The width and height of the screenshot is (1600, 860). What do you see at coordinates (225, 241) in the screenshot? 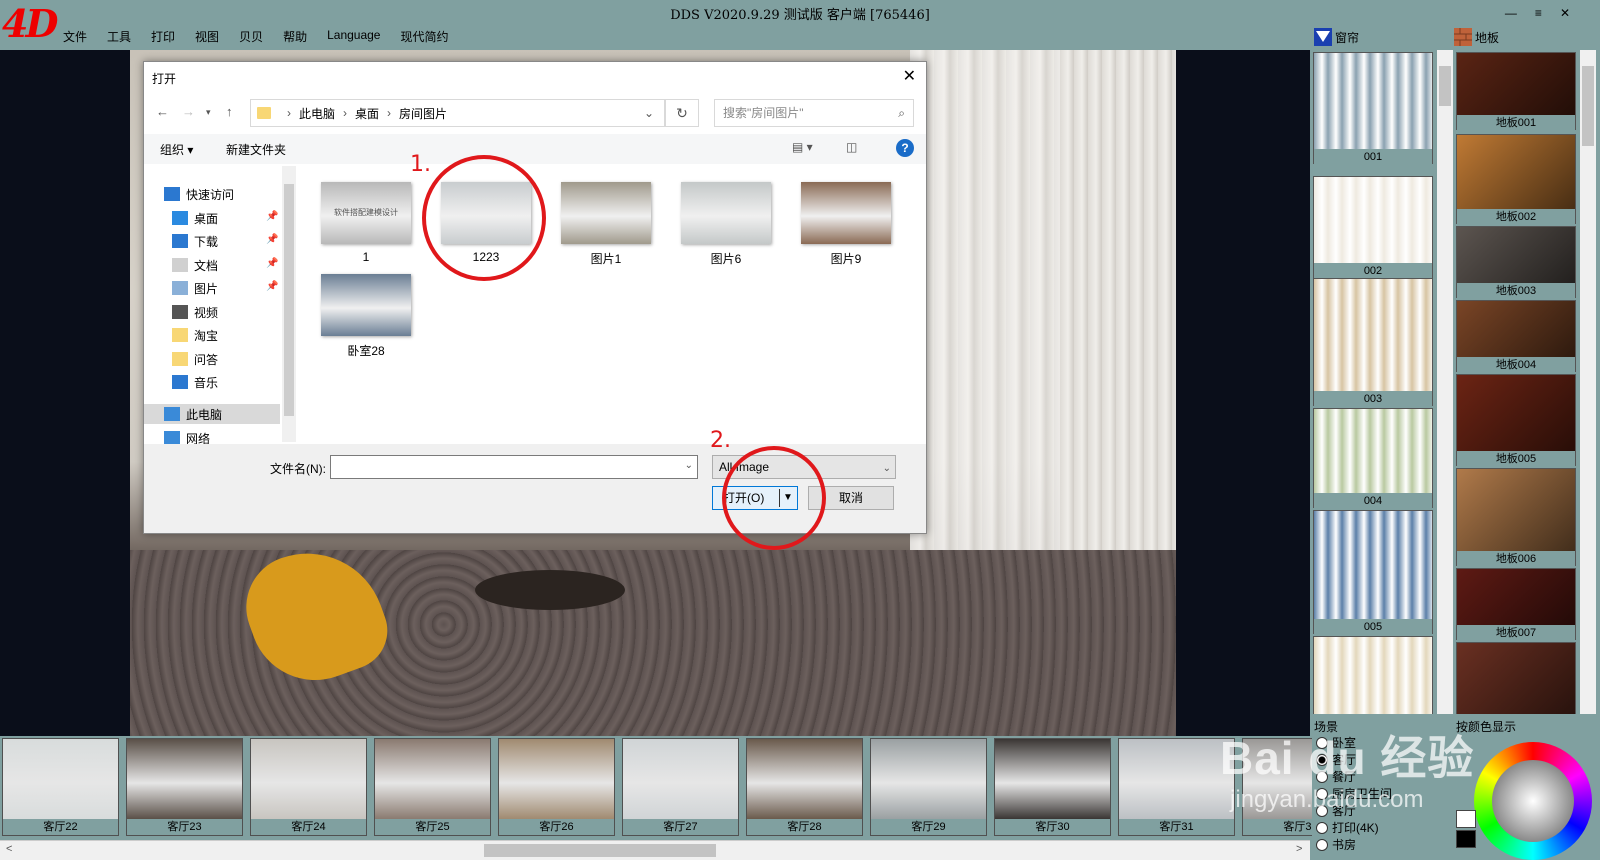
I see `nav-item: 下载 📌` at bounding box center [225, 241].